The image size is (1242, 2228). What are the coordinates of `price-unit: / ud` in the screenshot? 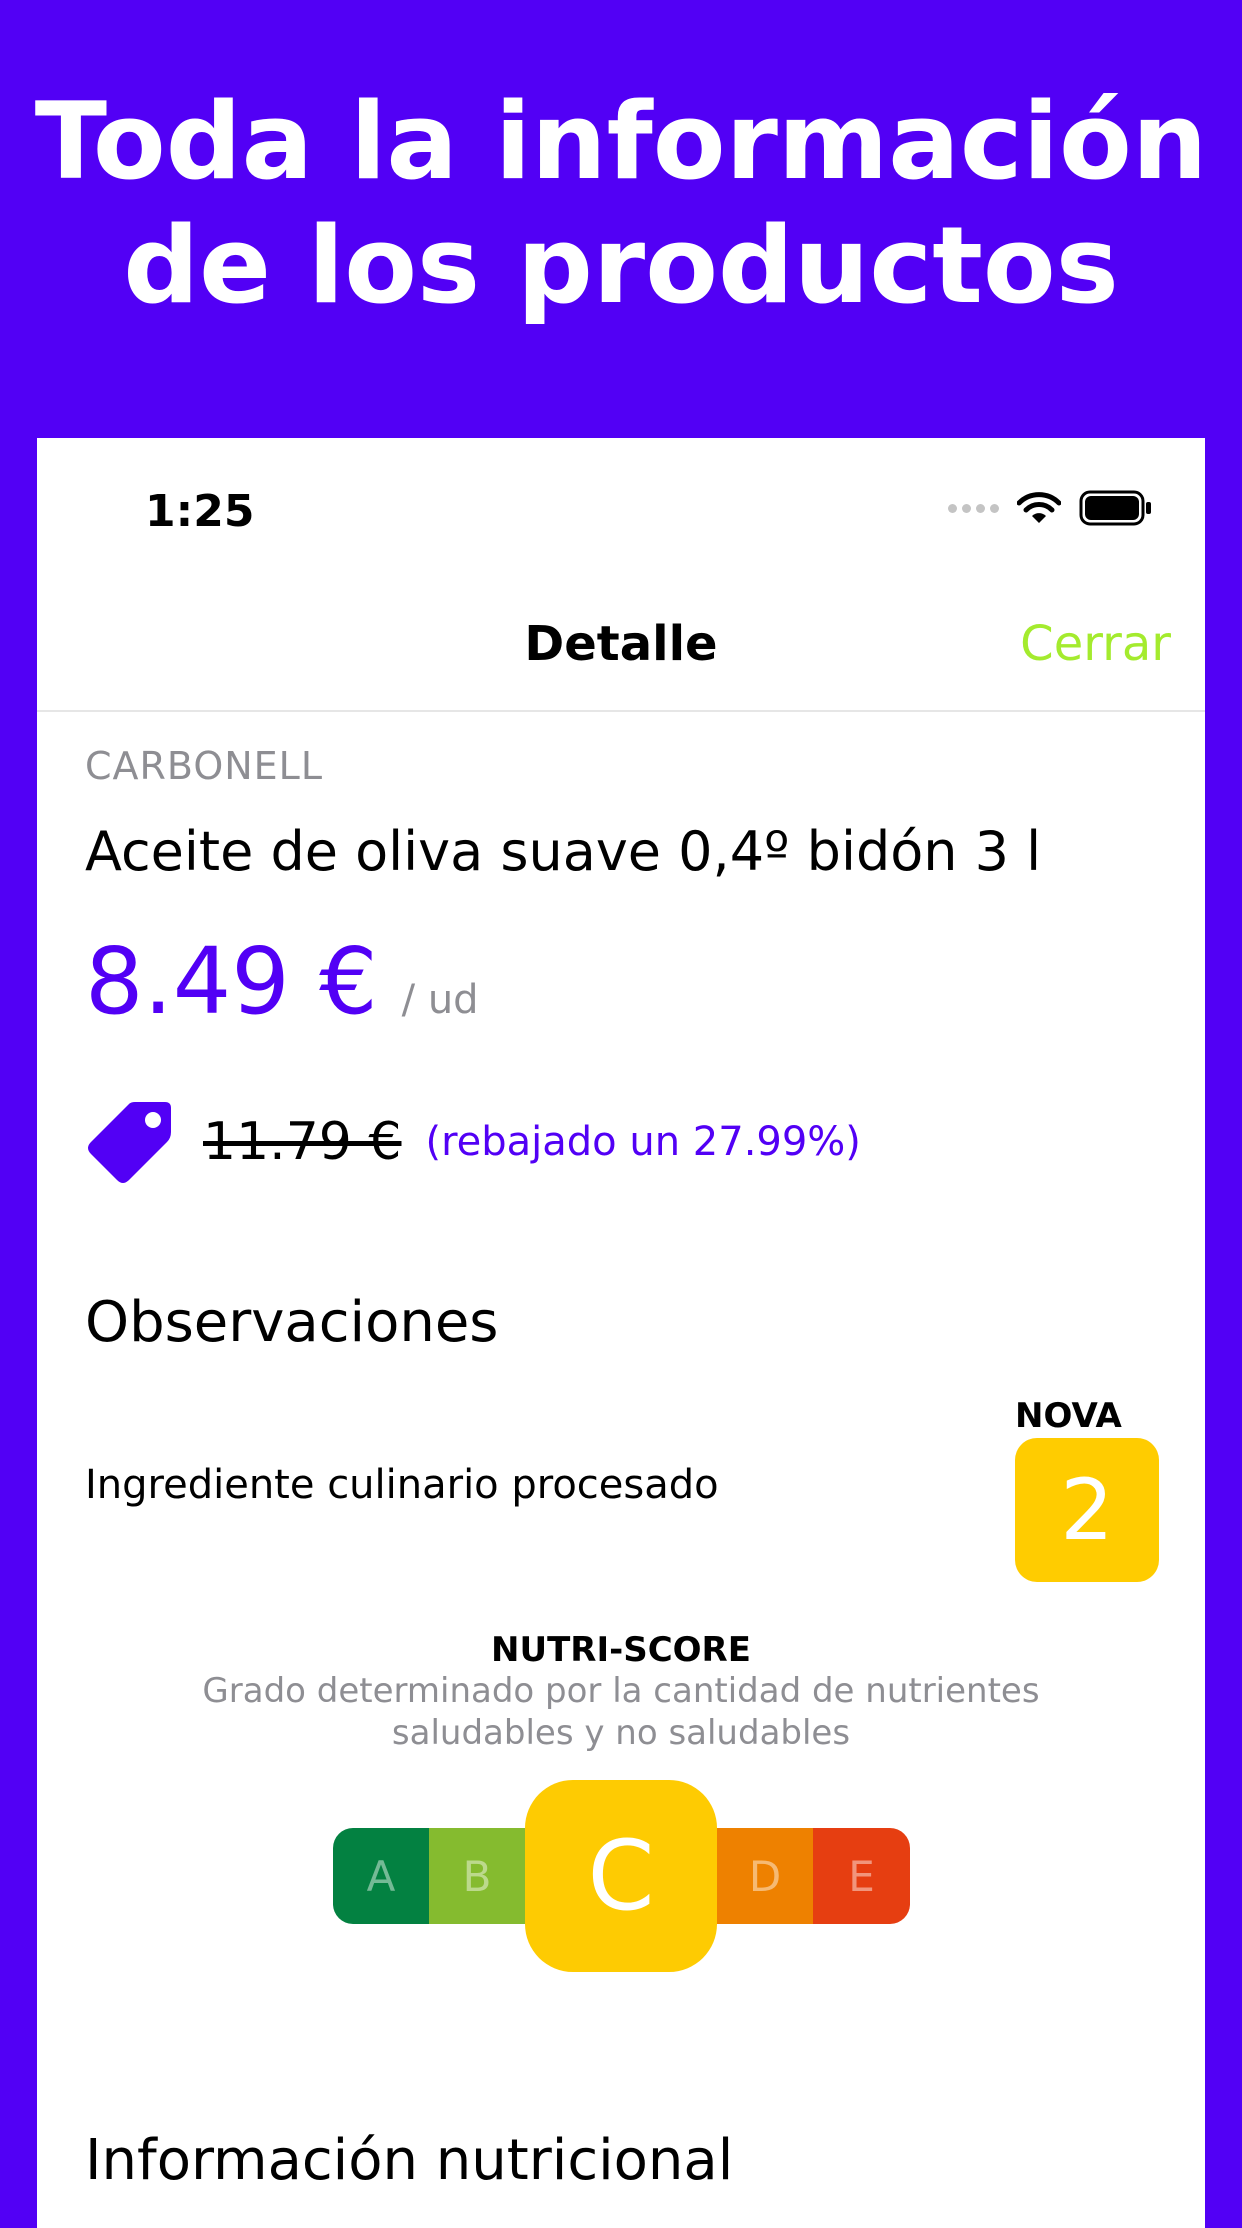 It's located at (440, 1000).